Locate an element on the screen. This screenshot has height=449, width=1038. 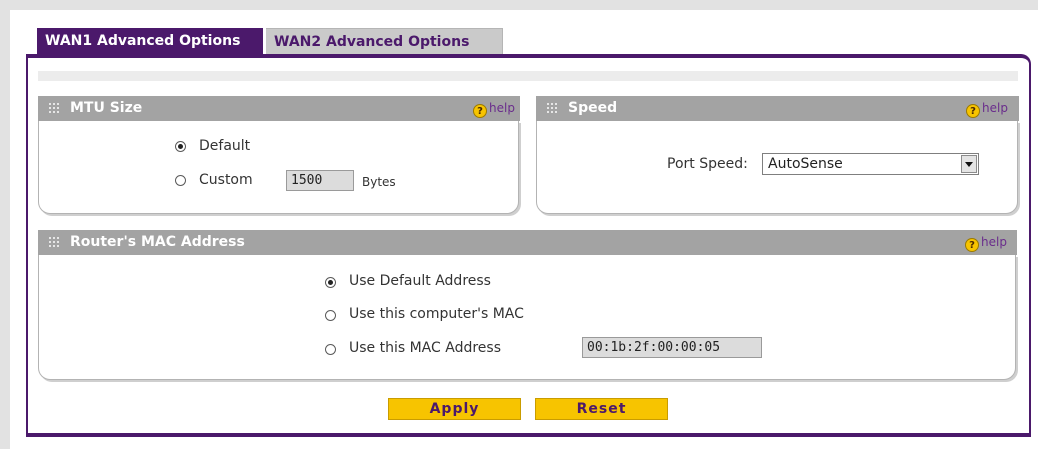
mac-address-header: Router's MAC Address ? help is located at coordinates (527, 242).